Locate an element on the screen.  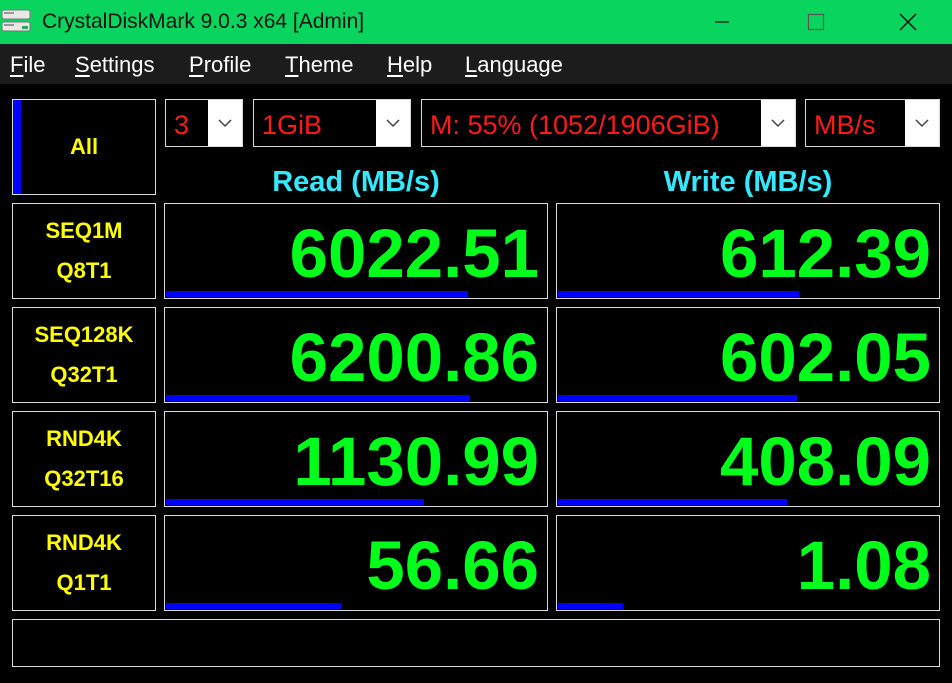
title-bar: CrystalDiskMark 9.0.3 x64 [Admin] is located at coordinates (476, 22).